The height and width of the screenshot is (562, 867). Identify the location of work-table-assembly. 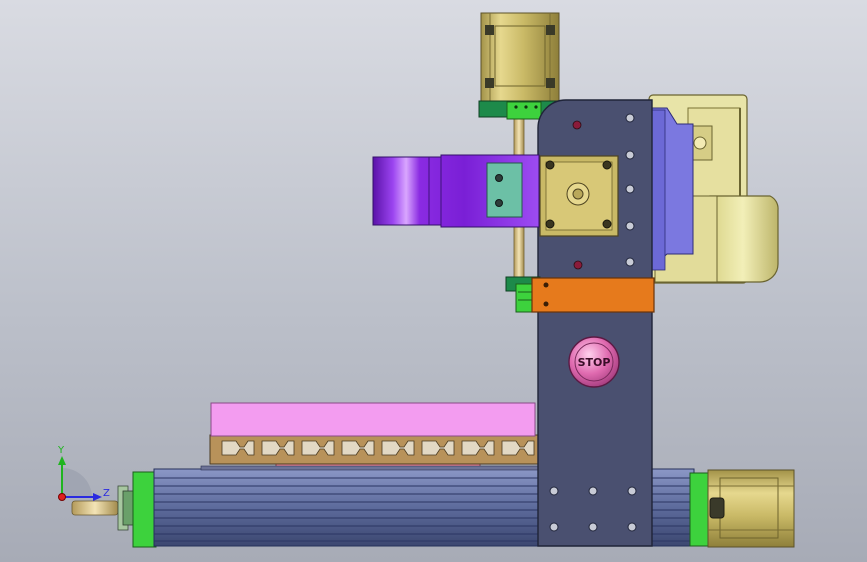
(369, 436).